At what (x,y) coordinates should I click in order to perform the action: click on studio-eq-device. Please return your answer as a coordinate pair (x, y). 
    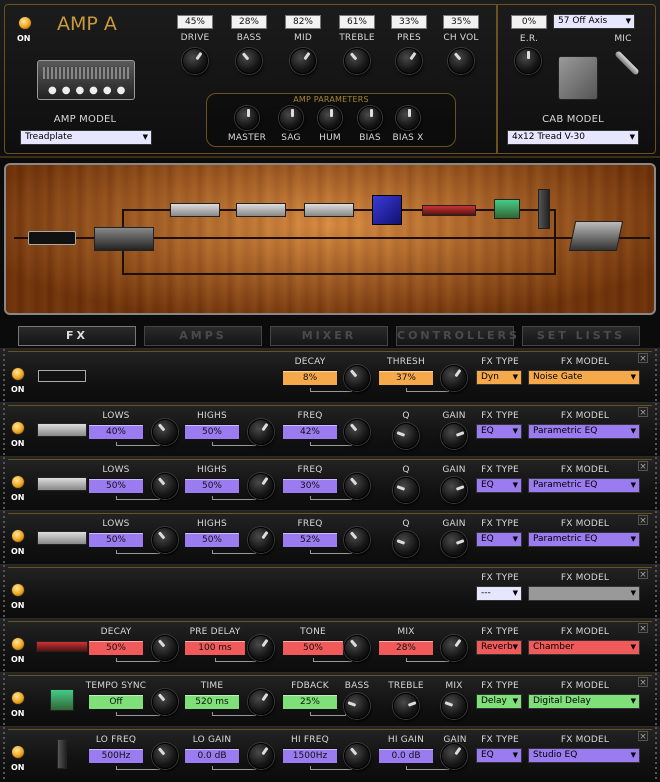
    Looking at the image, I should click on (544, 209).